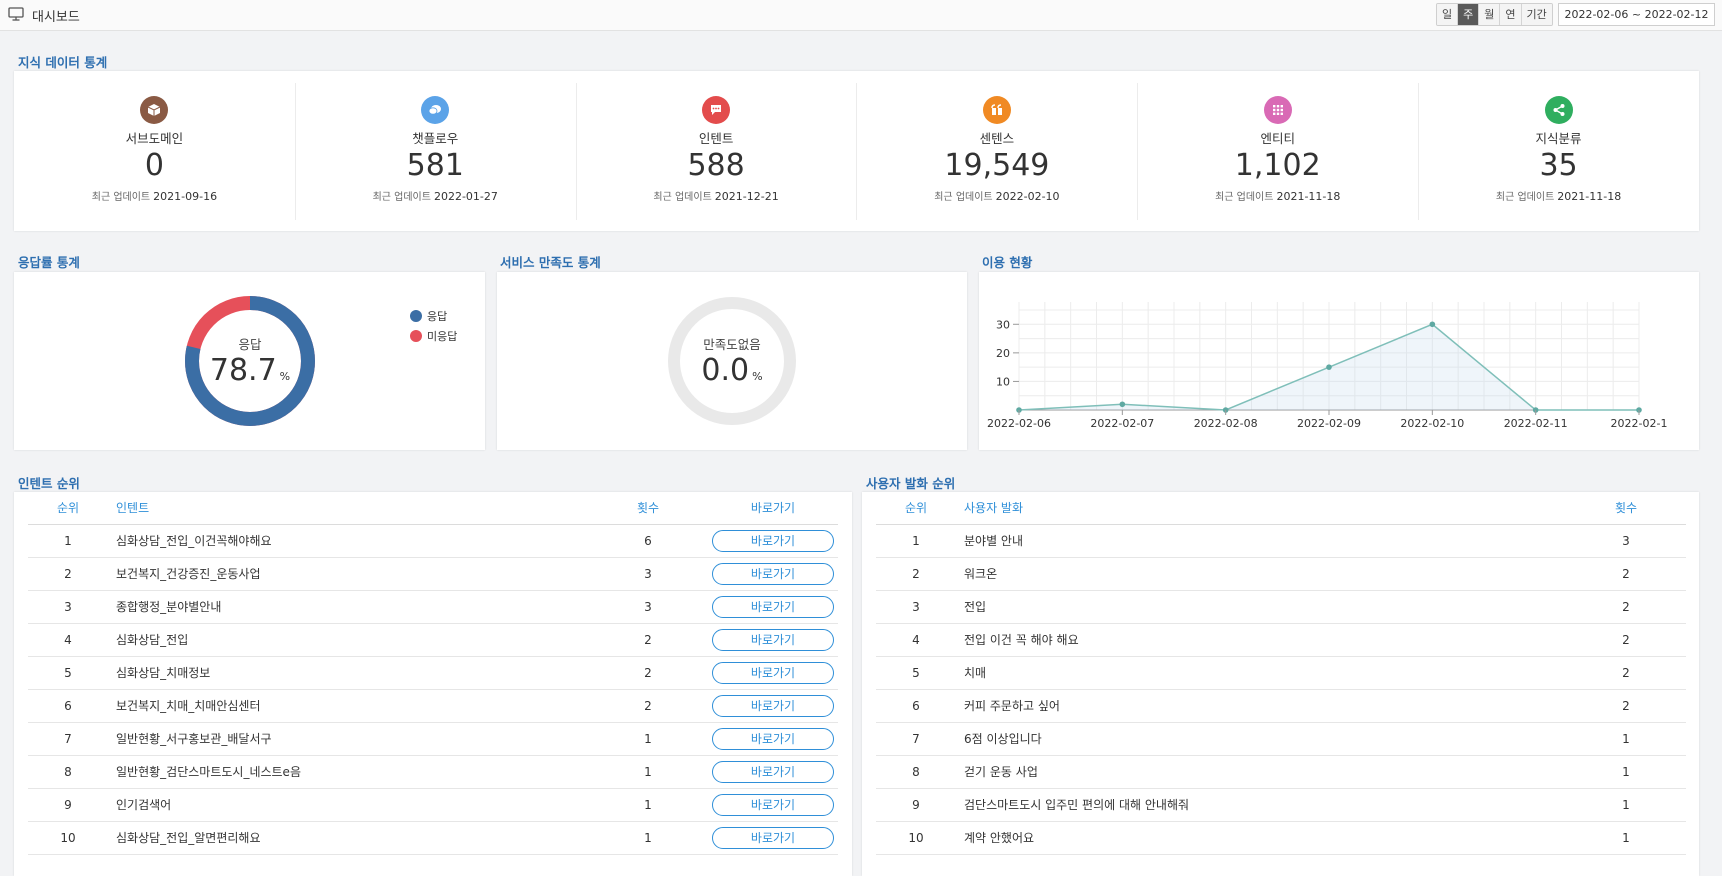 This screenshot has height=876, width=1722. I want to click on table-row: 10 심화상담_전입_알면편리해요 1 바로가기, so click(433, 838).